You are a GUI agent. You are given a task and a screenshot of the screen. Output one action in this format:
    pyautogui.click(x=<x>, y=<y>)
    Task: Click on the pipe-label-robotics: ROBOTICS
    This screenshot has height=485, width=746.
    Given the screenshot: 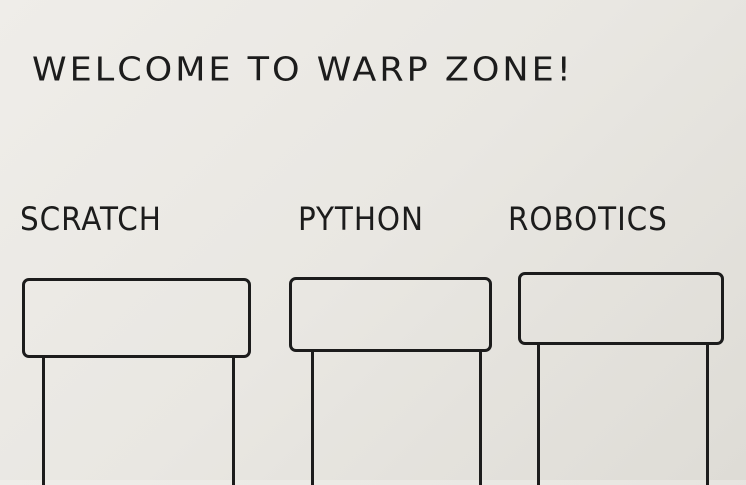 What is the action you would take?
    pyautogui.click(x=588, y=219)
    